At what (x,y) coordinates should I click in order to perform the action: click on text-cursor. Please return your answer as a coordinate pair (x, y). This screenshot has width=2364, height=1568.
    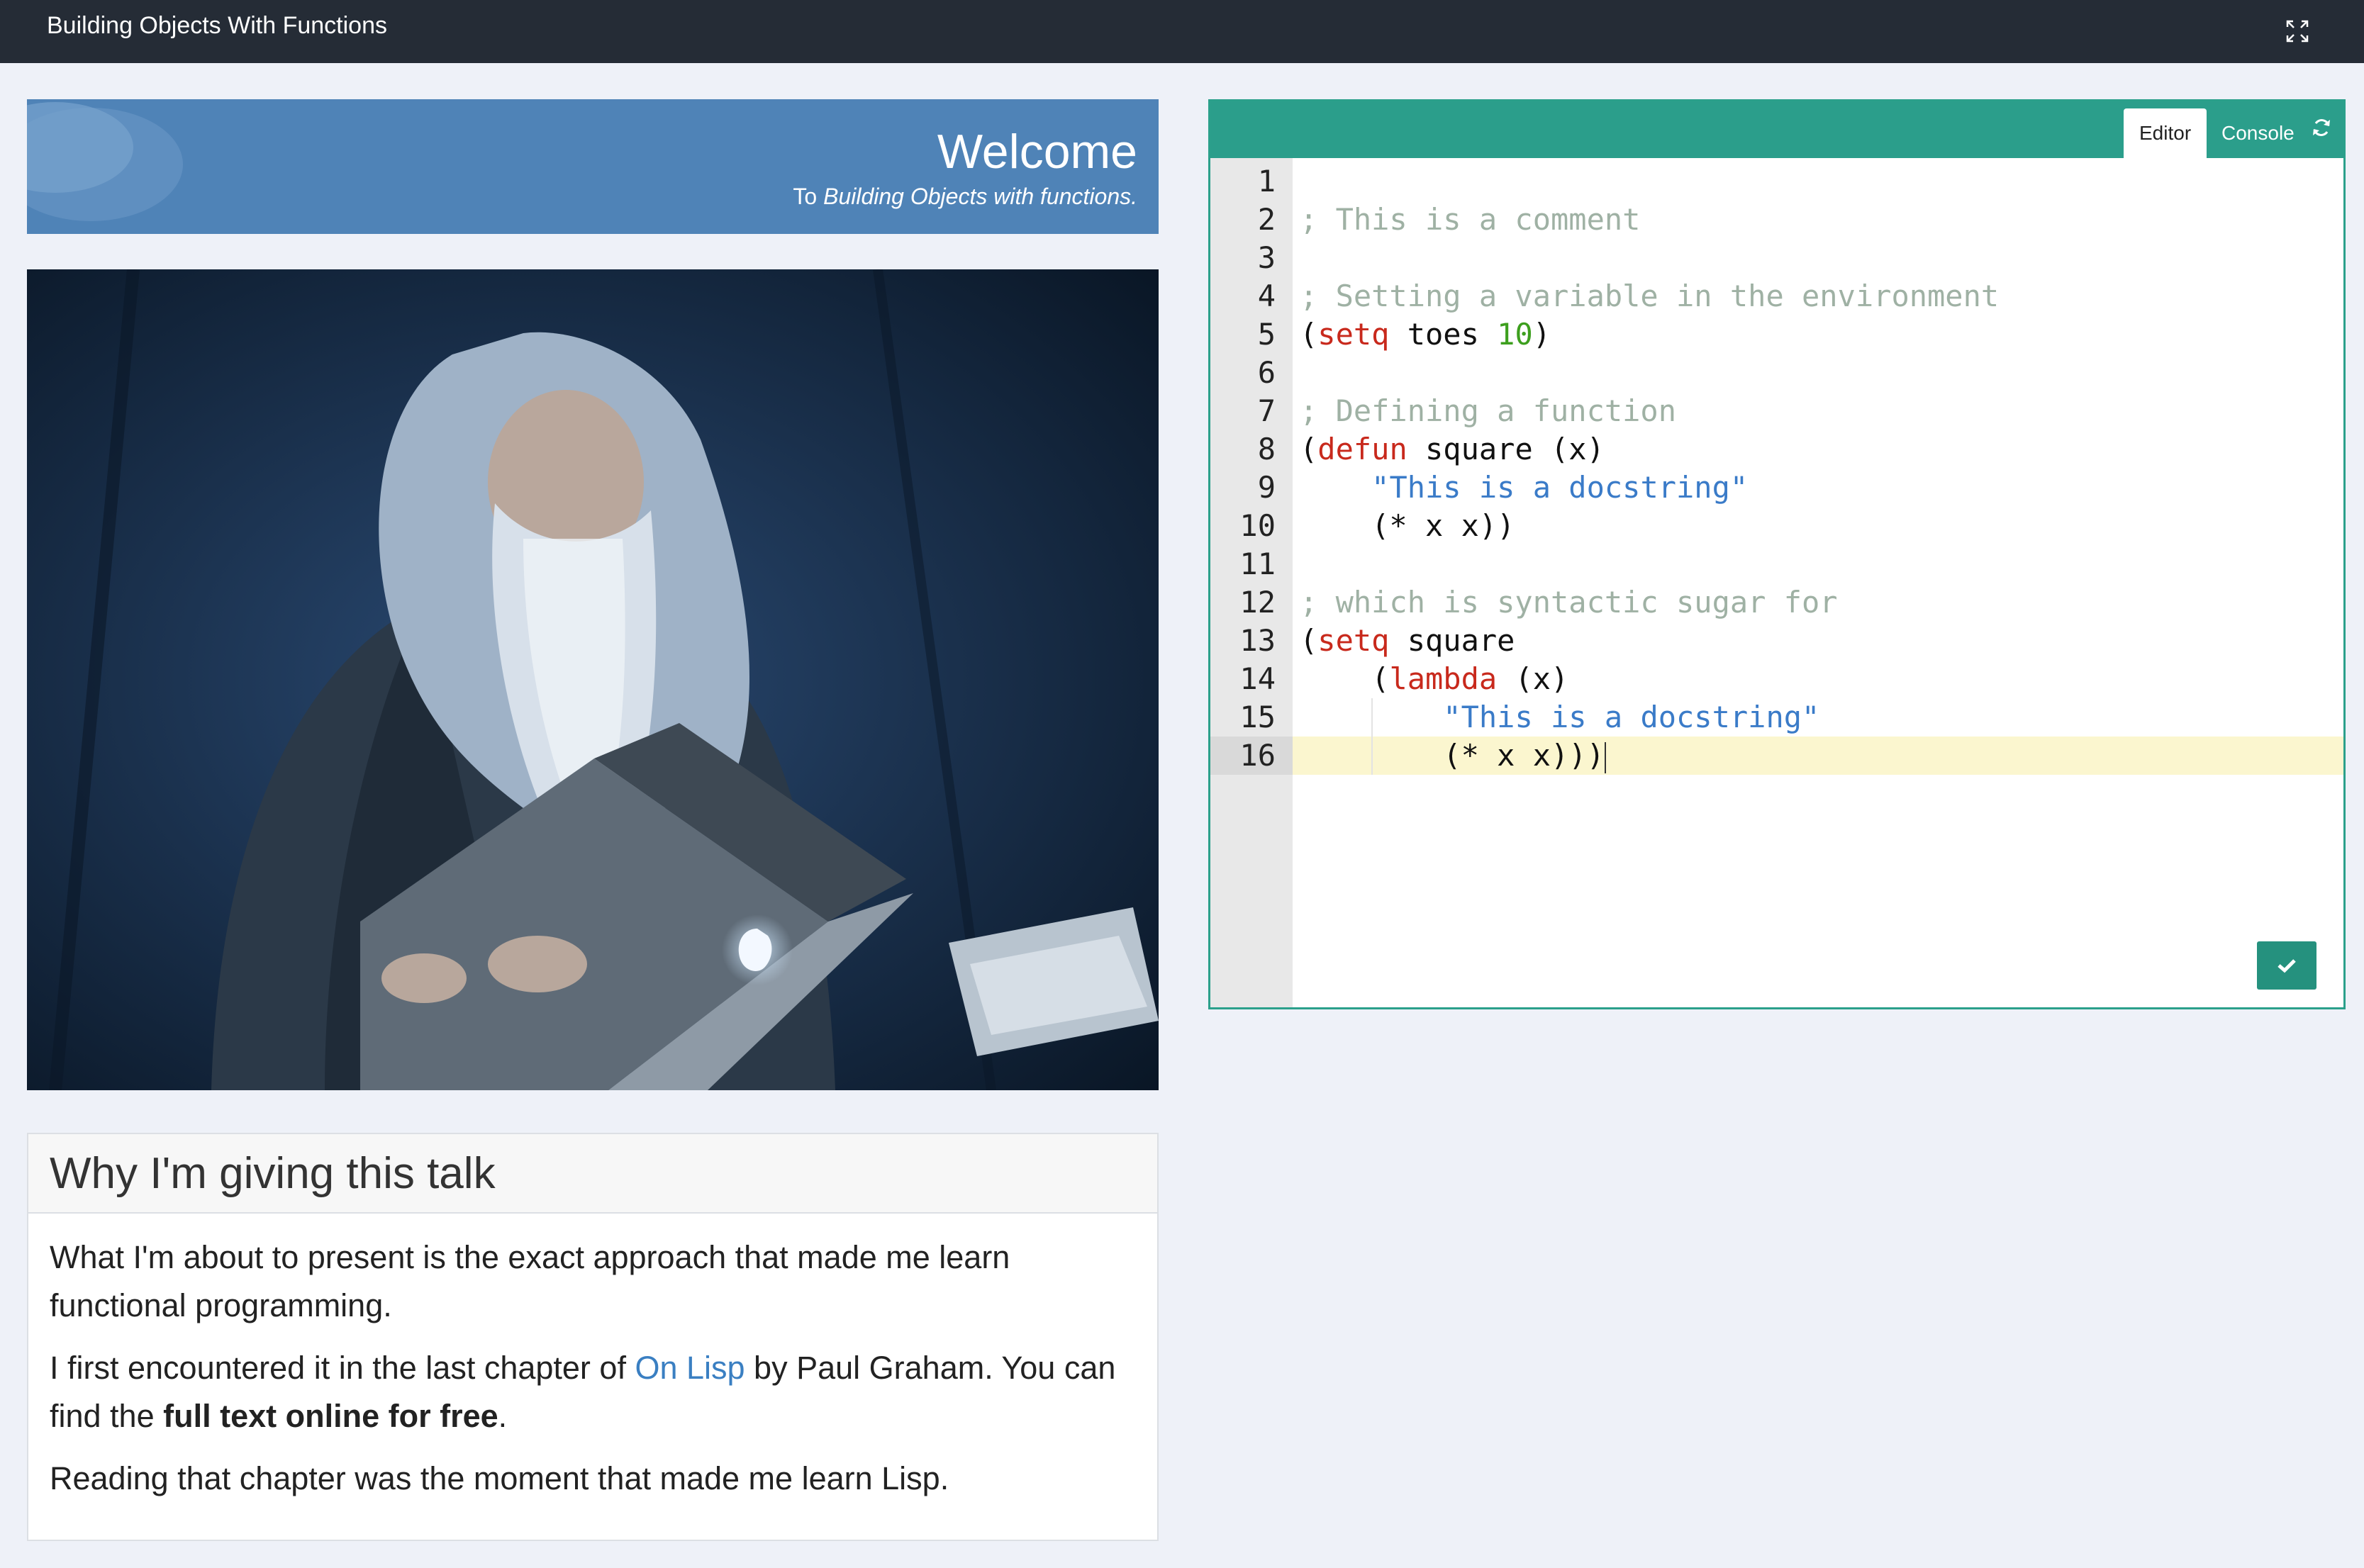
    Looking at the image, I should click on (1605, 757).